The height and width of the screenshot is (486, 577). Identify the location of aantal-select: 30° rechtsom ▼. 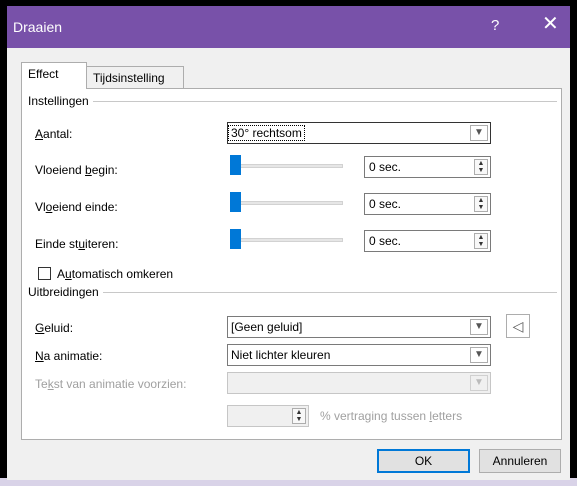
(359, 133).